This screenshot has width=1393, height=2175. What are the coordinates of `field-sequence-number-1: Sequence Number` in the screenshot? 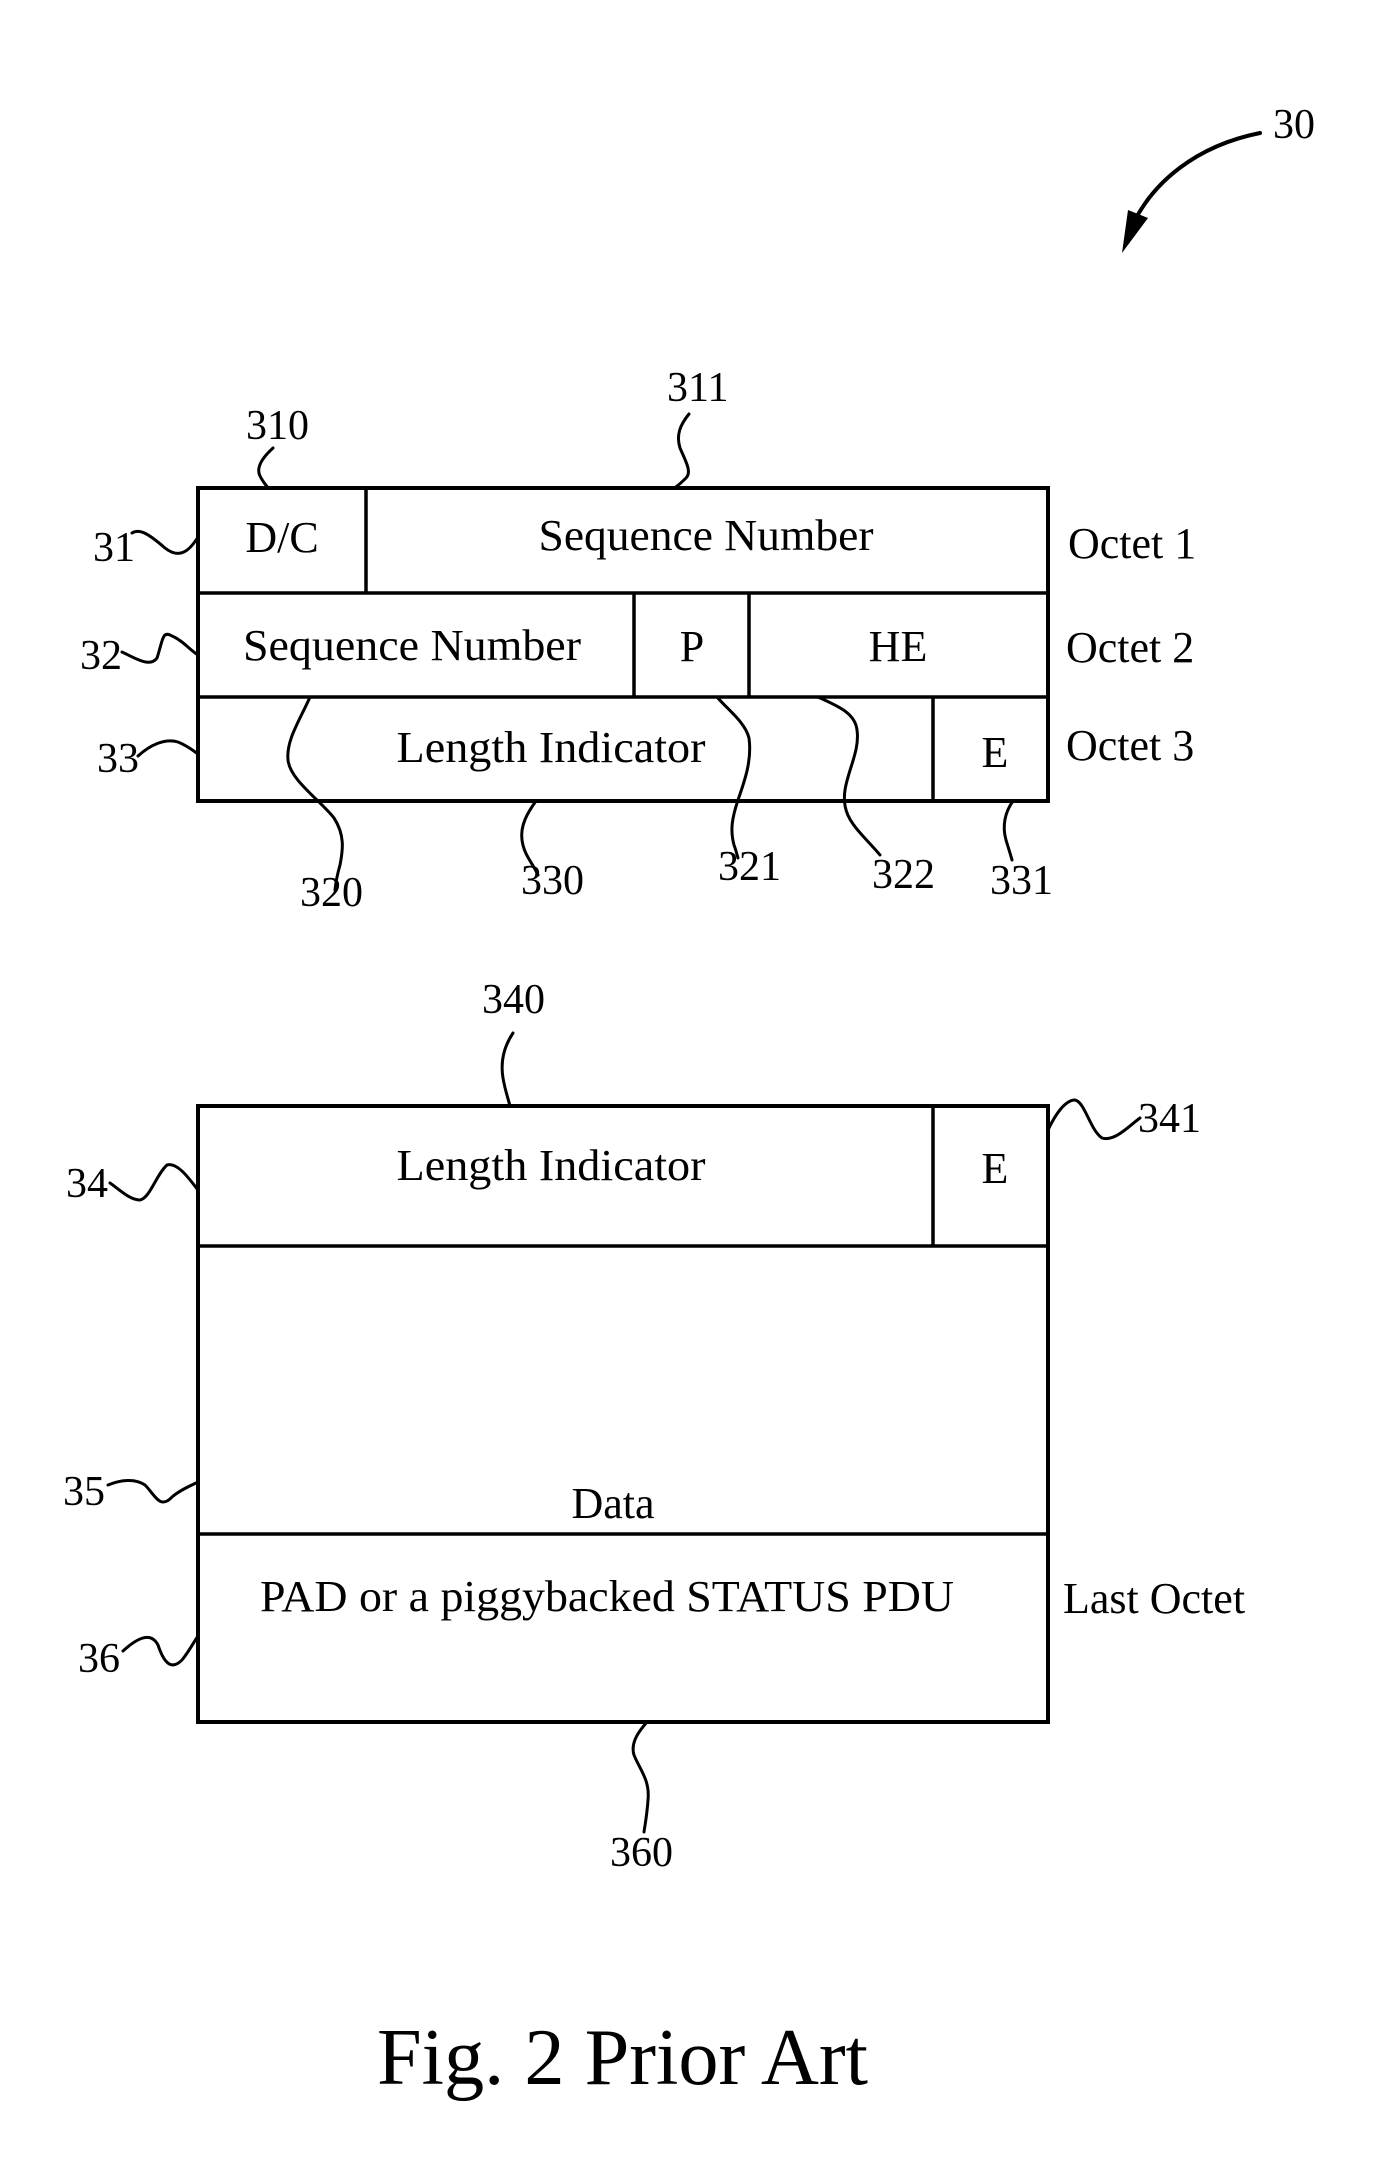 It's located at (706, 535).